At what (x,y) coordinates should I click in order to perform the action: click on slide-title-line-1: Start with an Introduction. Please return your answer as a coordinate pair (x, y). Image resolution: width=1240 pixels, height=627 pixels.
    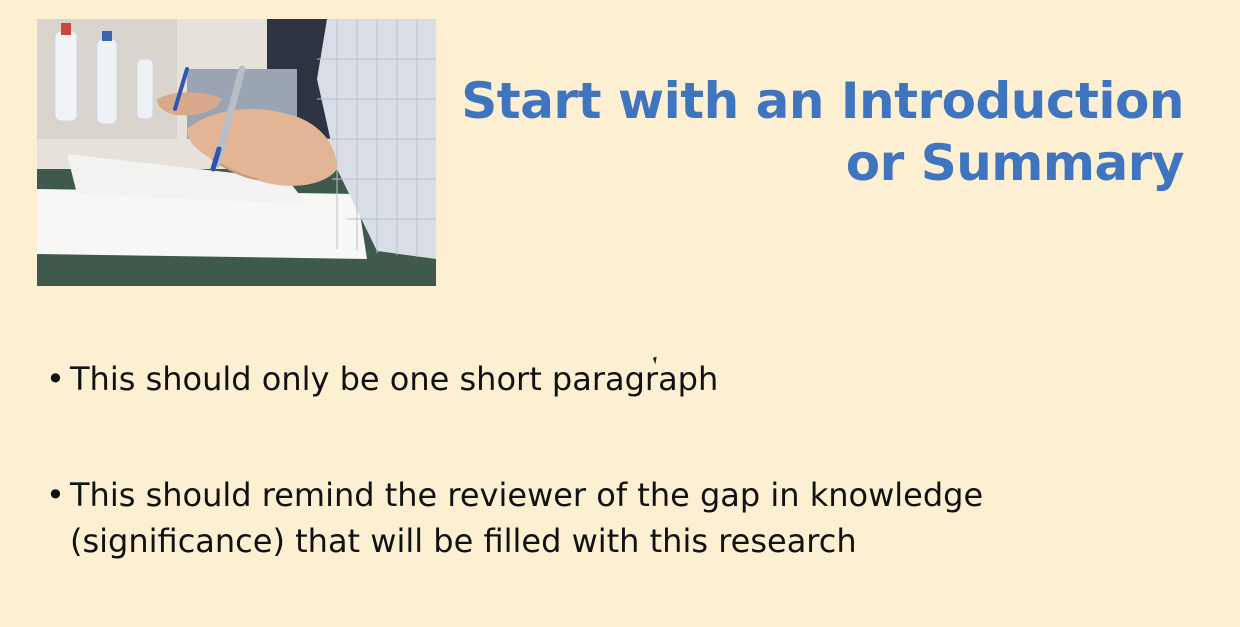
    Looking at the image, I should click on (822, 101).